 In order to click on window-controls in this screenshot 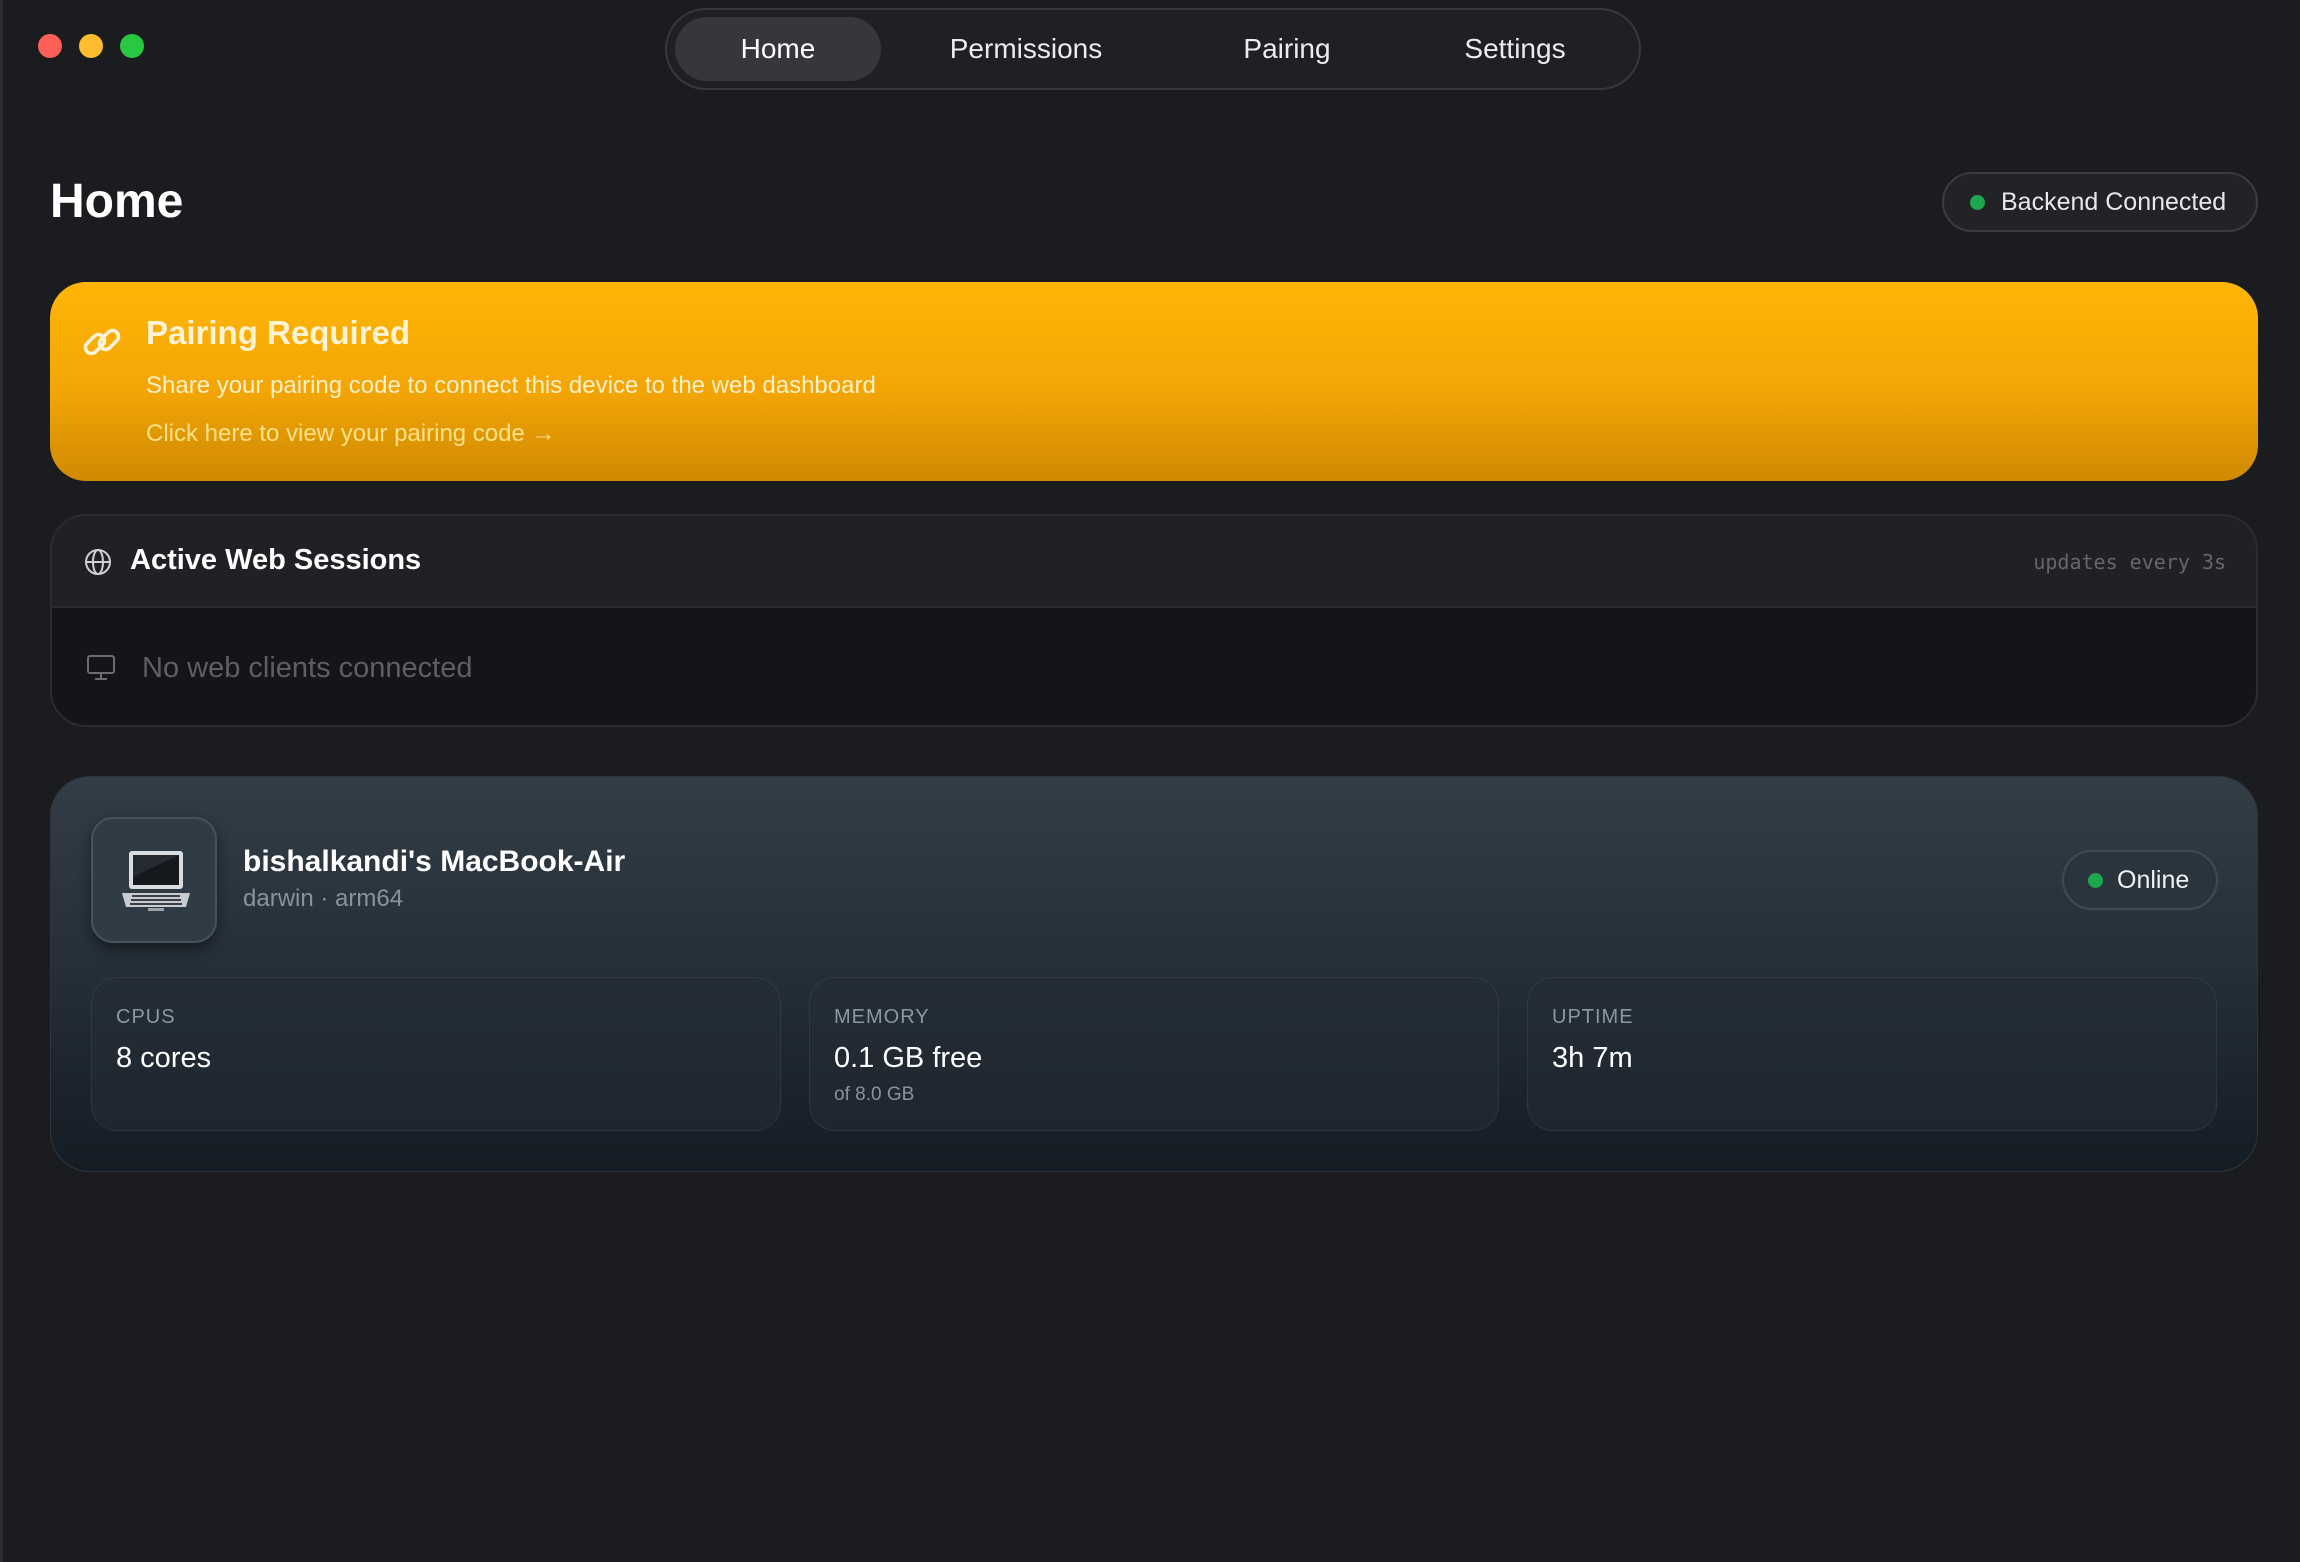, I will do `click(91, 46)`.